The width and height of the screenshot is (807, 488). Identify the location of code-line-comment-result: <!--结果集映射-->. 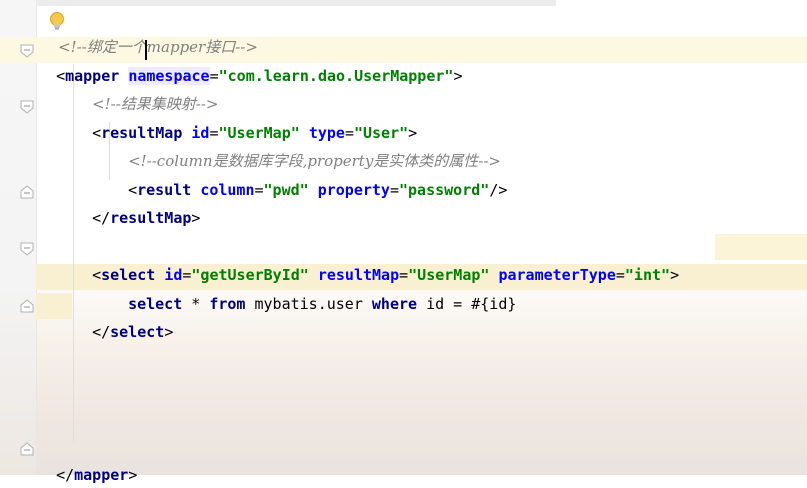
(146, 89).